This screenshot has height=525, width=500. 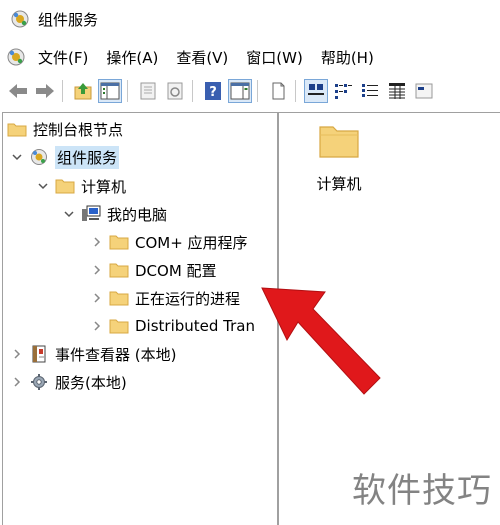 What do you see at coordinates (202, 57) in the screenshot?
I see `menu-view: 查看(V)` at bounding box center [202, 57].